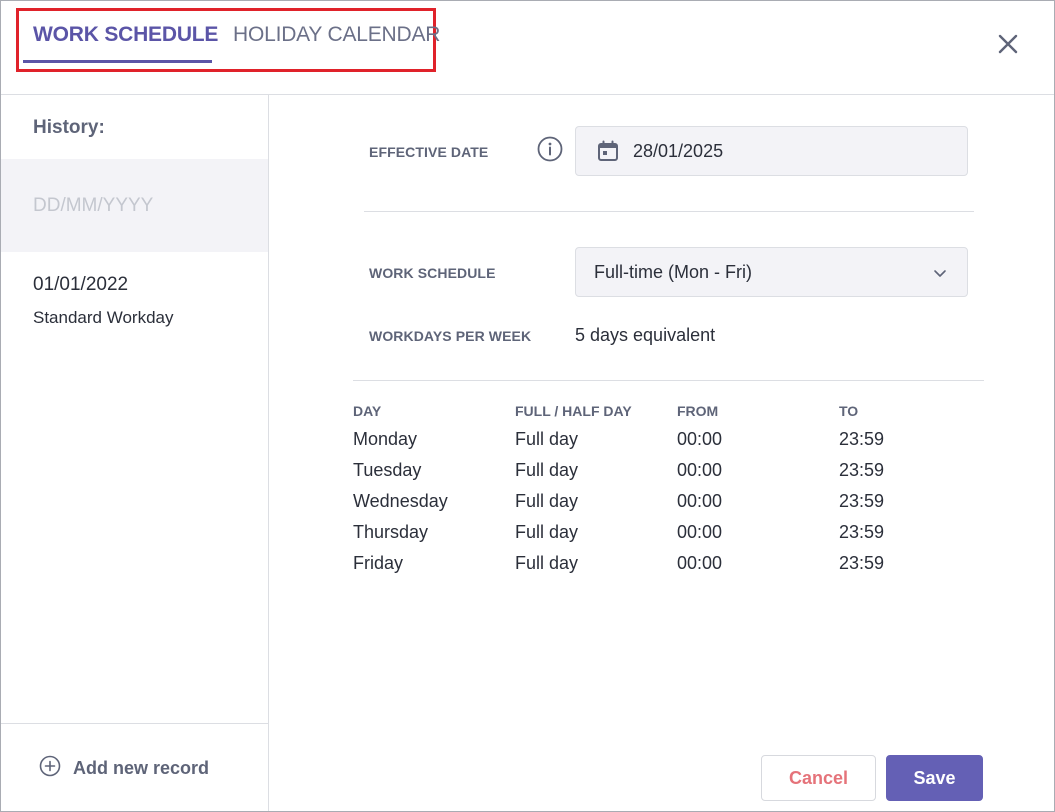  Describe the element at coordinates (673, 272) in the screenshot. I see `work-schedule-value: Full-time (Mon - Fri)` at that location.